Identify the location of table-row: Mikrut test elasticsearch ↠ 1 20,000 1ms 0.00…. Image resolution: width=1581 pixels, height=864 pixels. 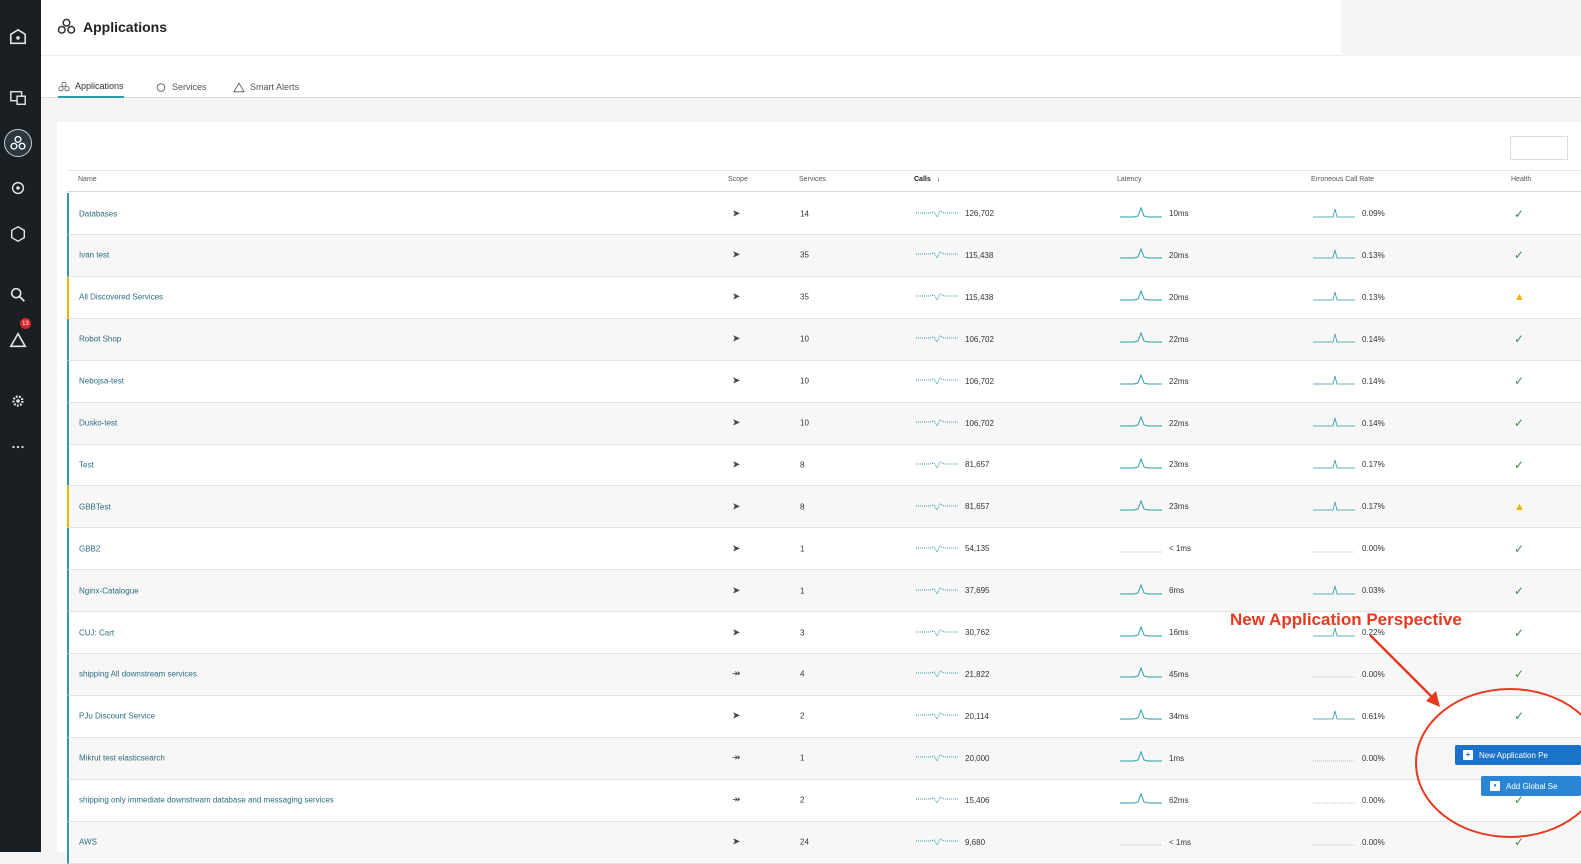
(824, 758).